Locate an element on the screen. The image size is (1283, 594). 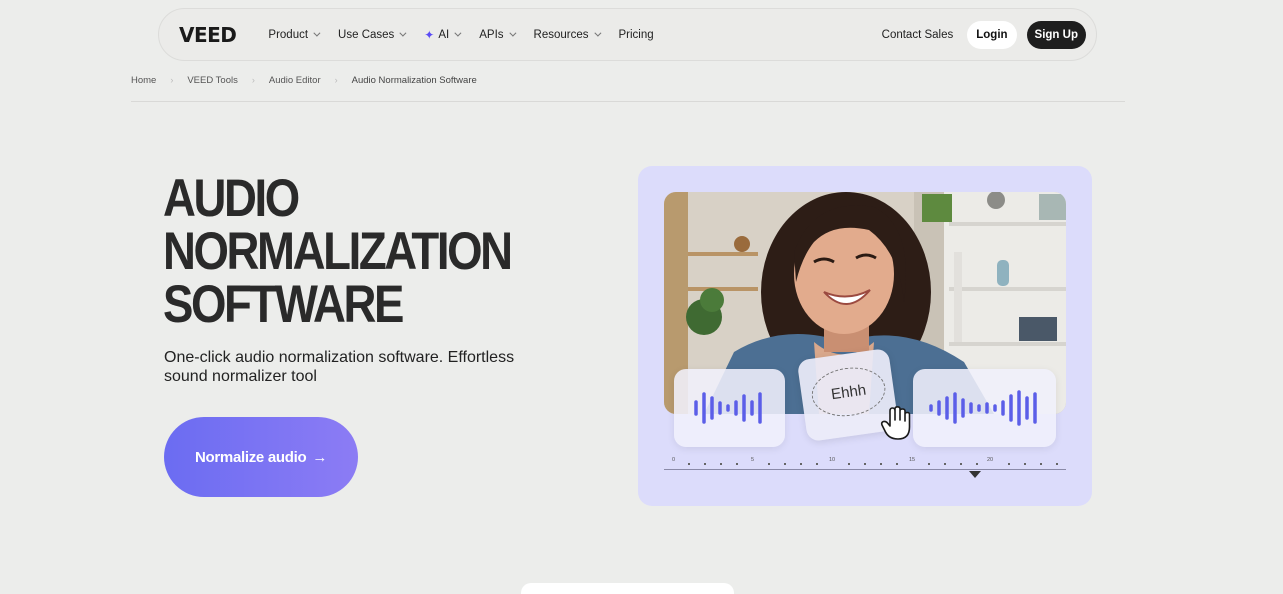
ruler-label: 10 is located at coordinates (832, 460).